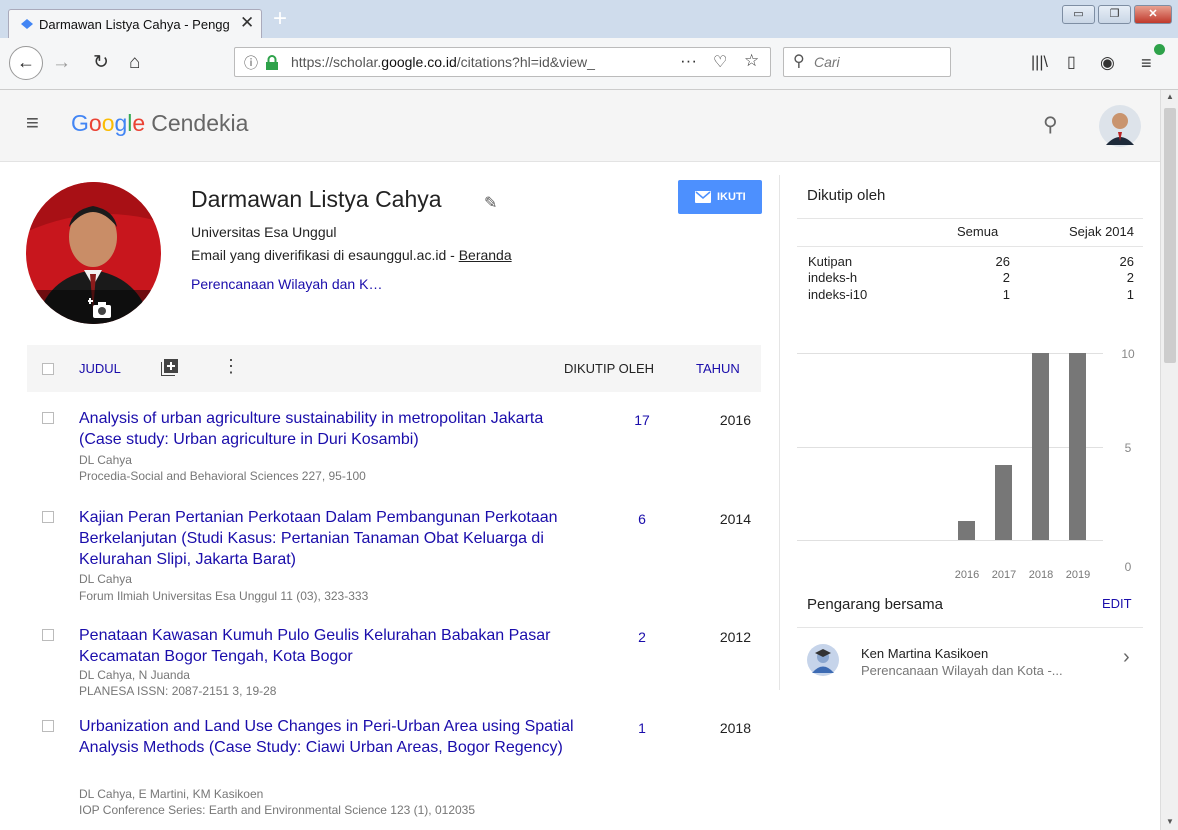 This screenshot has height=830, width=1178. Describe the element at coordinates (1128, 354) in the screenshot. I see `chart-y-tick-label: 10` at that location.